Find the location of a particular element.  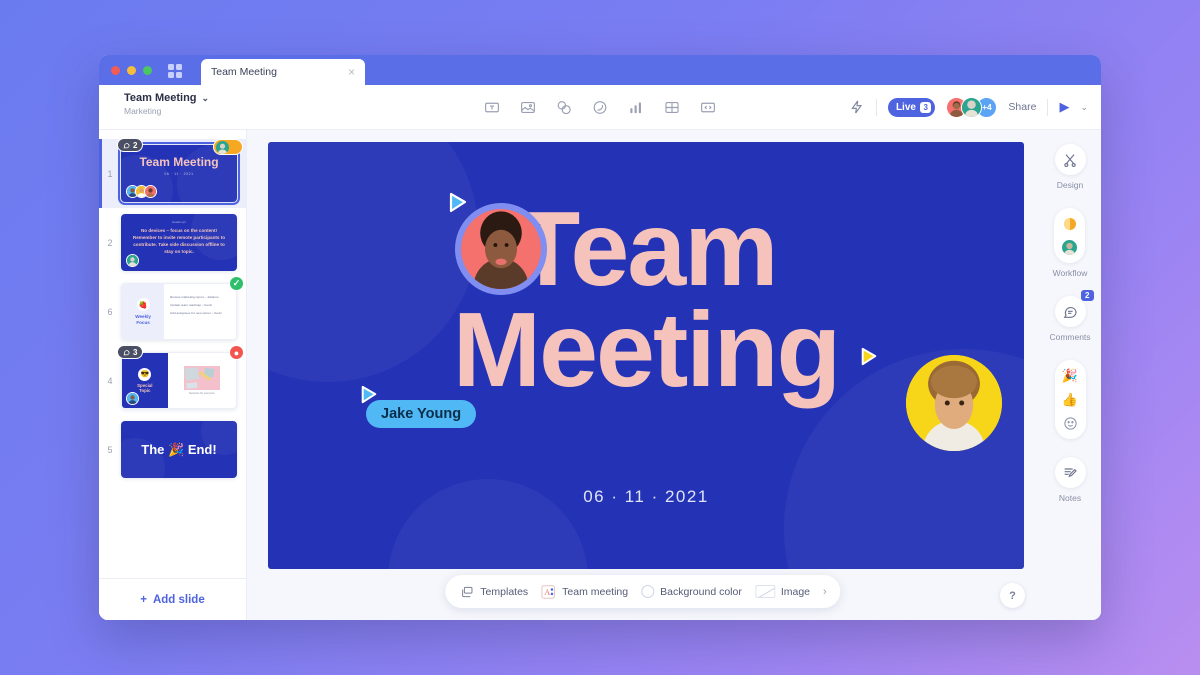

insert-toolbar is located at coordinates (600, 107).